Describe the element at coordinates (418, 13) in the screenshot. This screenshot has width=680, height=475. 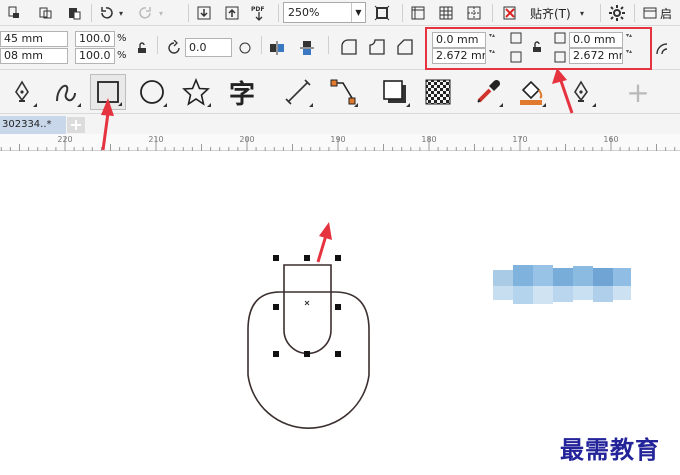
I see `show-rulers-icon` at that location.